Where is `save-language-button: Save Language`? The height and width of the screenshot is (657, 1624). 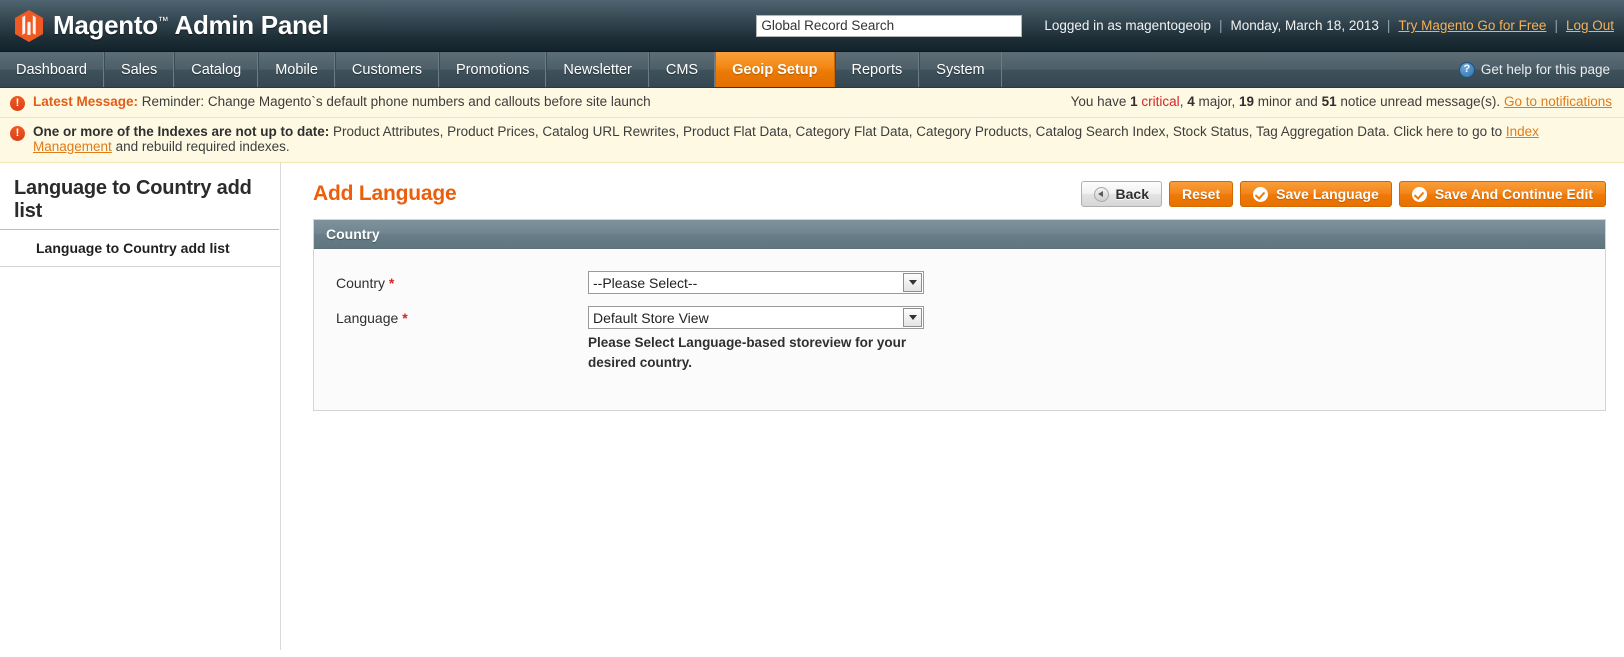 save-language-button: Save Language is located at coordinates (1316, 194).